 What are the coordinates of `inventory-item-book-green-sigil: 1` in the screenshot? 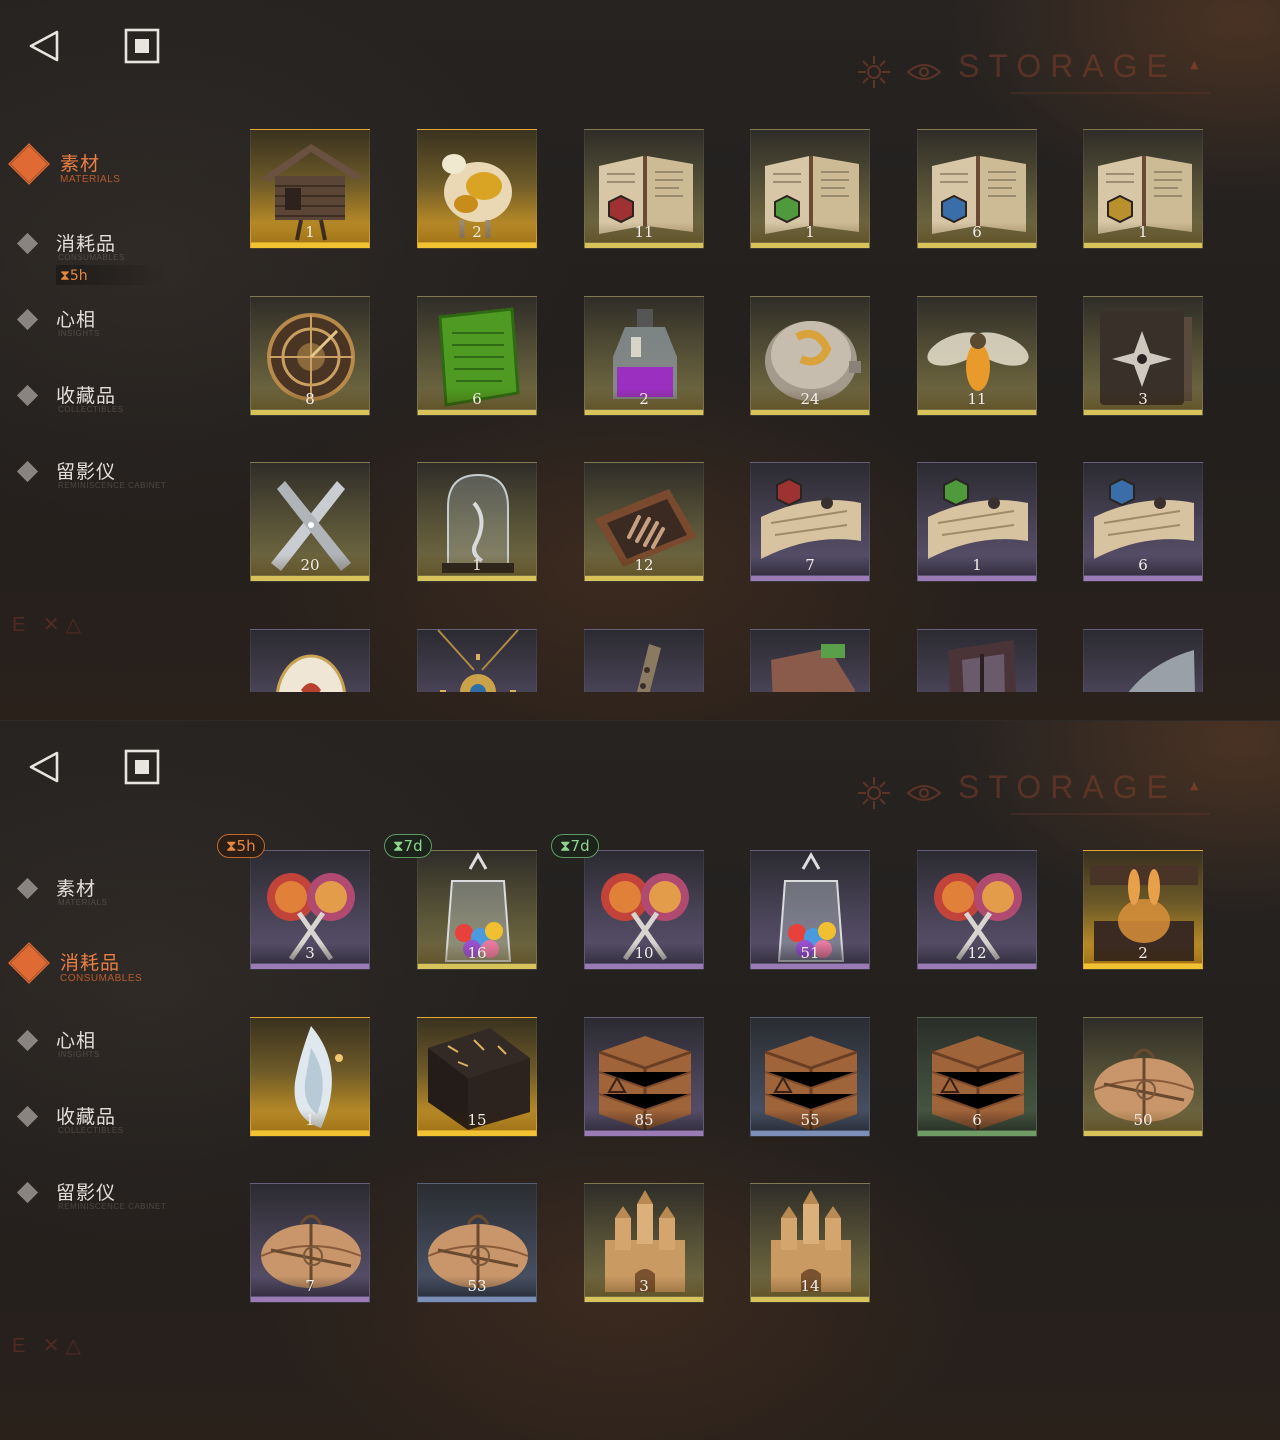 It's located at (810, 189).